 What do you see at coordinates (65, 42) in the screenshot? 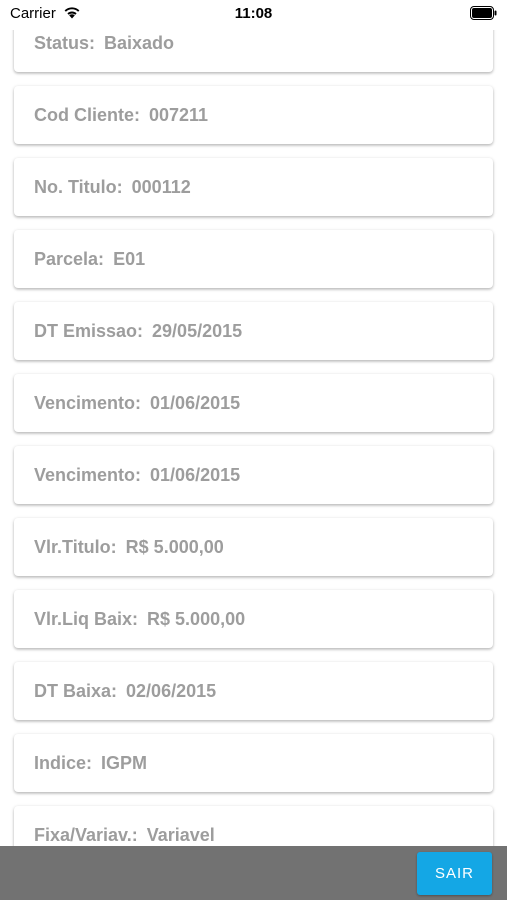
I see `field-label: Status:` at bounding box center [65, 42].